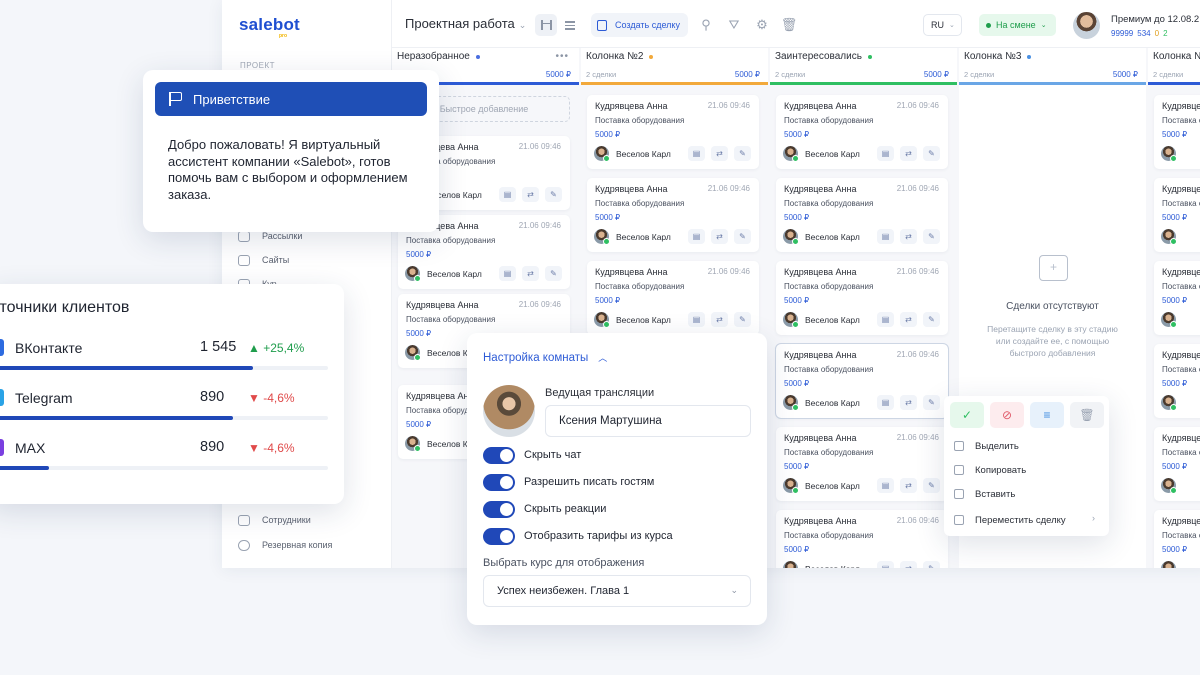 The width and height of the screenshot is (1200, 675). What do you see at coordinates (545, 357) in the screenshot?
I see `room-settings-toggle: Настройка комнаты ︿` at bounding box center [545, 357].